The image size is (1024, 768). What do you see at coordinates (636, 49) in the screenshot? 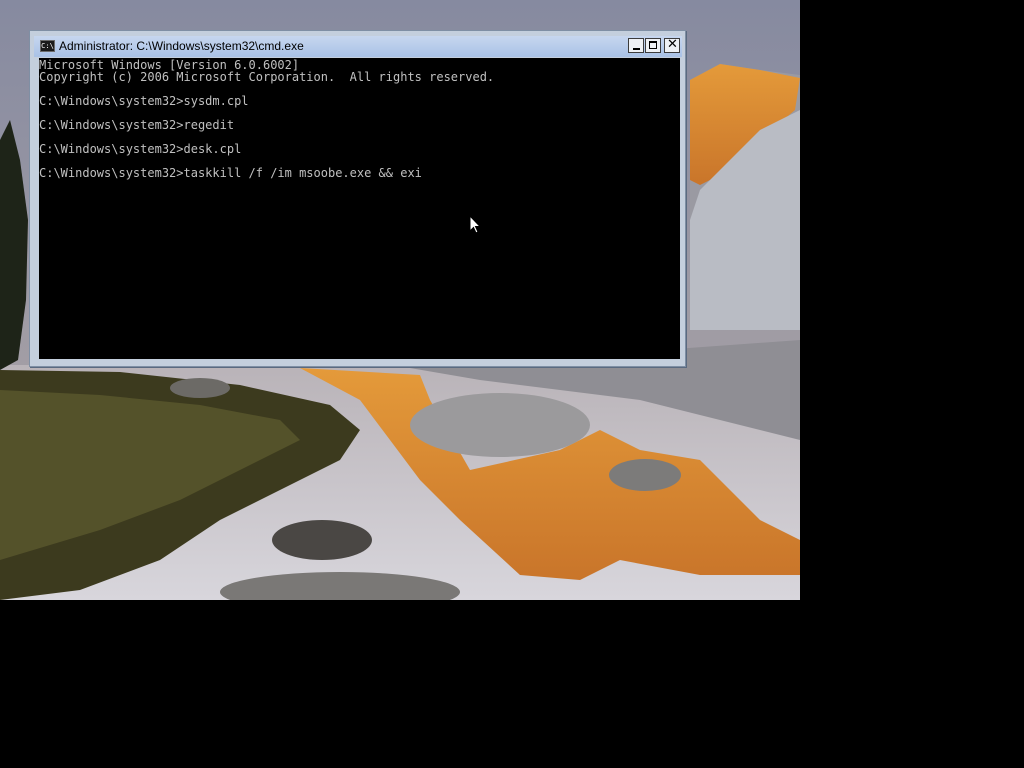
I see `minimize-icon` at bounding box center [636, 49].